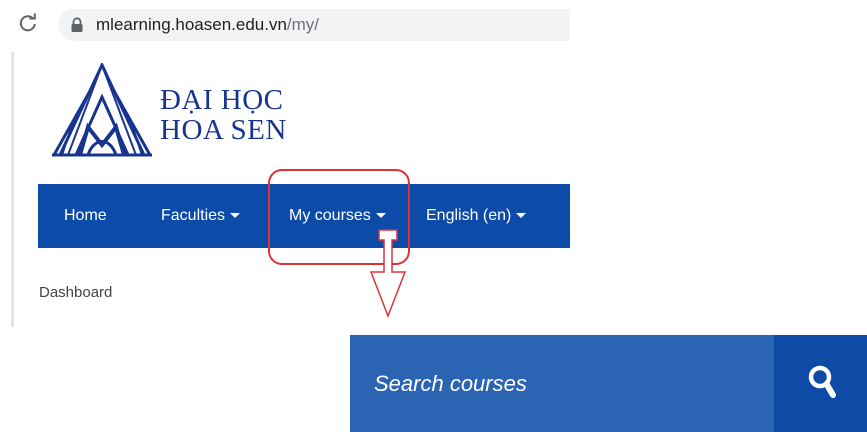 The height and width of the screenshot is (432, 867). I want to click on search-courses-input, so click(562, 383).